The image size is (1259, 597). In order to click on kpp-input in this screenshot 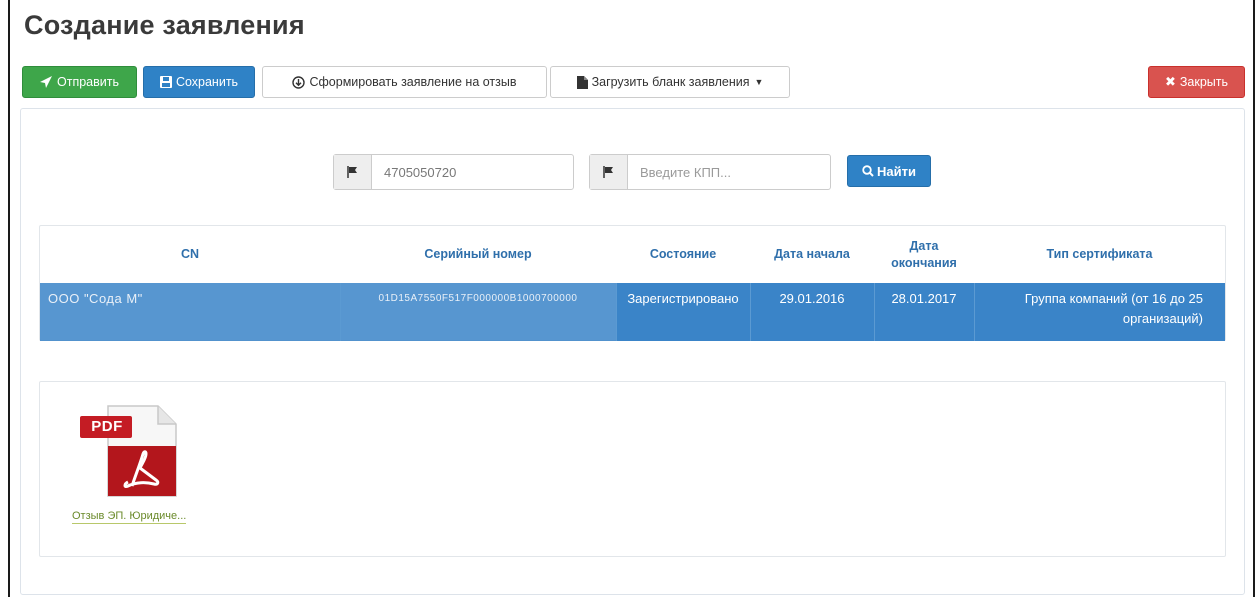, I will do `click(729, 172)`.